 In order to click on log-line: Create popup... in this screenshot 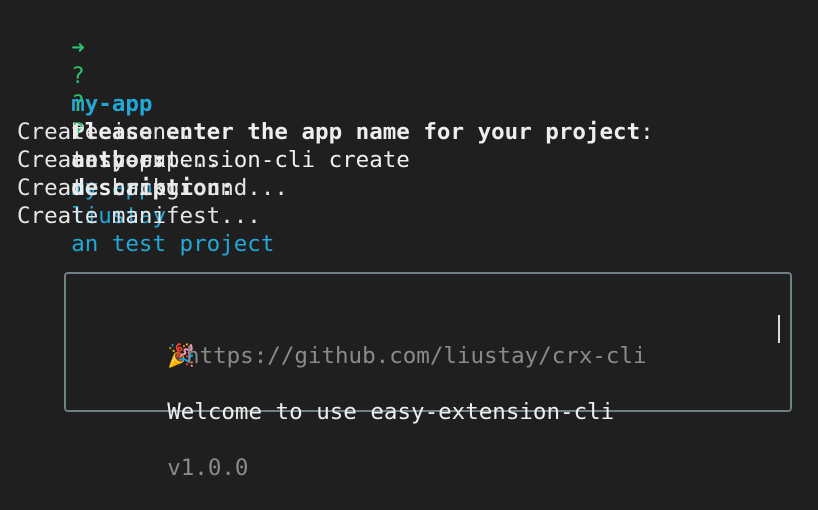, I will do `click(119, 160)`.